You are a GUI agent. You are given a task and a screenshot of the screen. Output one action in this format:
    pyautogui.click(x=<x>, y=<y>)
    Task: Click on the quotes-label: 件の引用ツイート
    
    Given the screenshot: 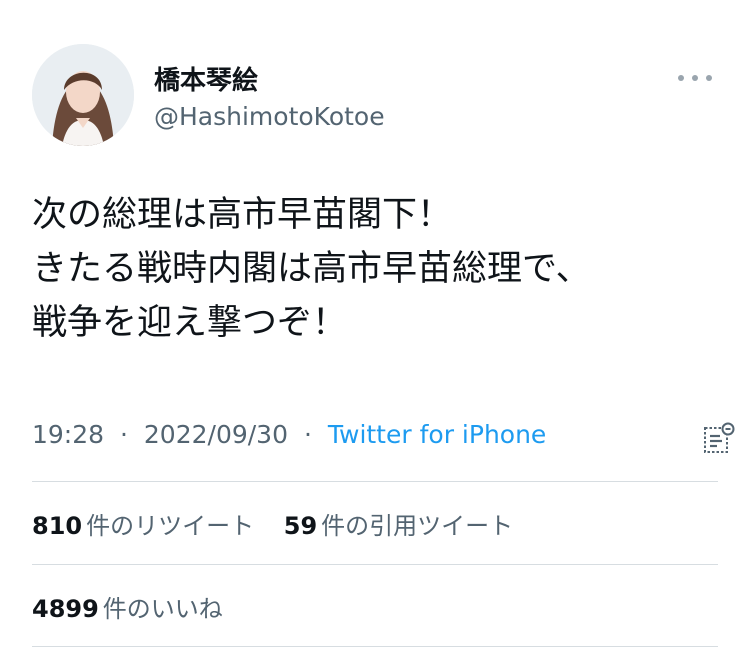 What is the action you would take?
    pyautogui.click(x=417, y=526)
    